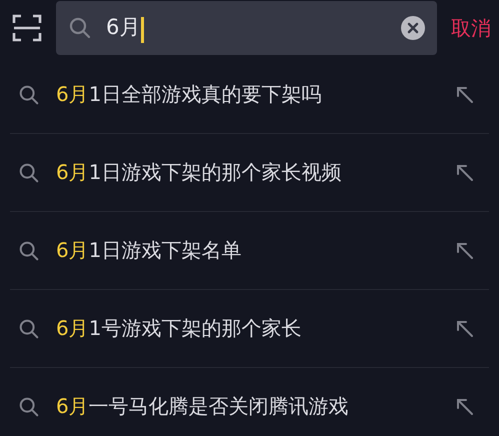 This screenshot has width=499, height=436. I want to click on cancel-button: 取消, so click(471, 28).